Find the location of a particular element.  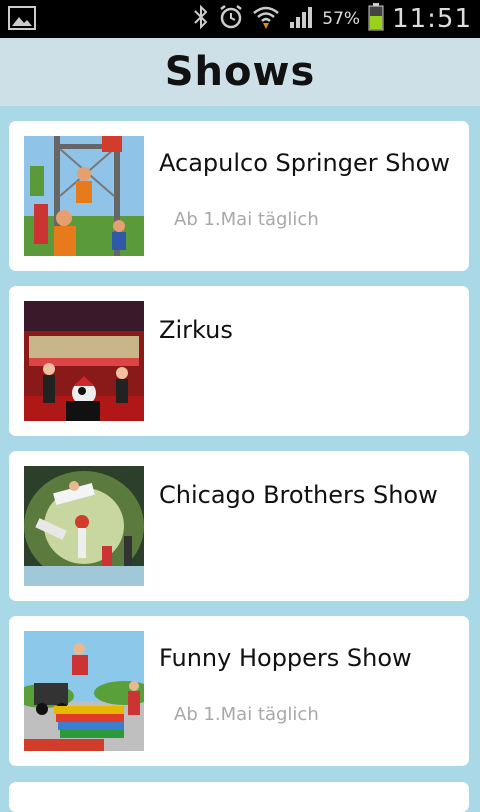

wifi-icon is located at coordinates (266, 19).